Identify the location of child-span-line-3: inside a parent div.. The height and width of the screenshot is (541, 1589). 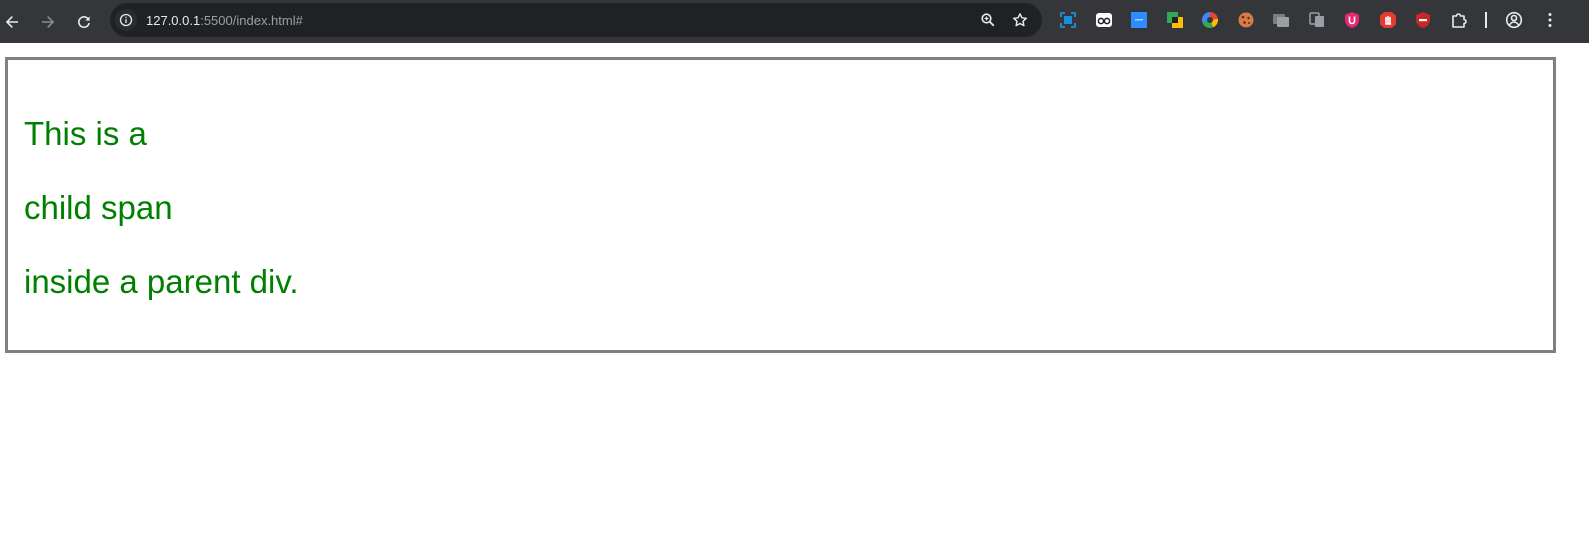
(161, 281).